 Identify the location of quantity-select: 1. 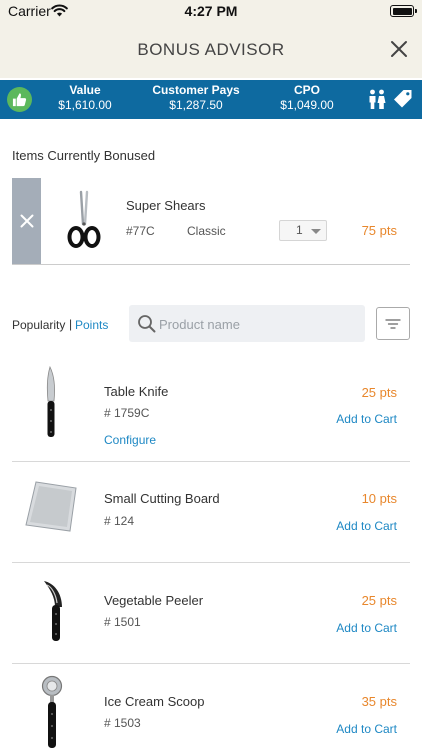
(303, 230).